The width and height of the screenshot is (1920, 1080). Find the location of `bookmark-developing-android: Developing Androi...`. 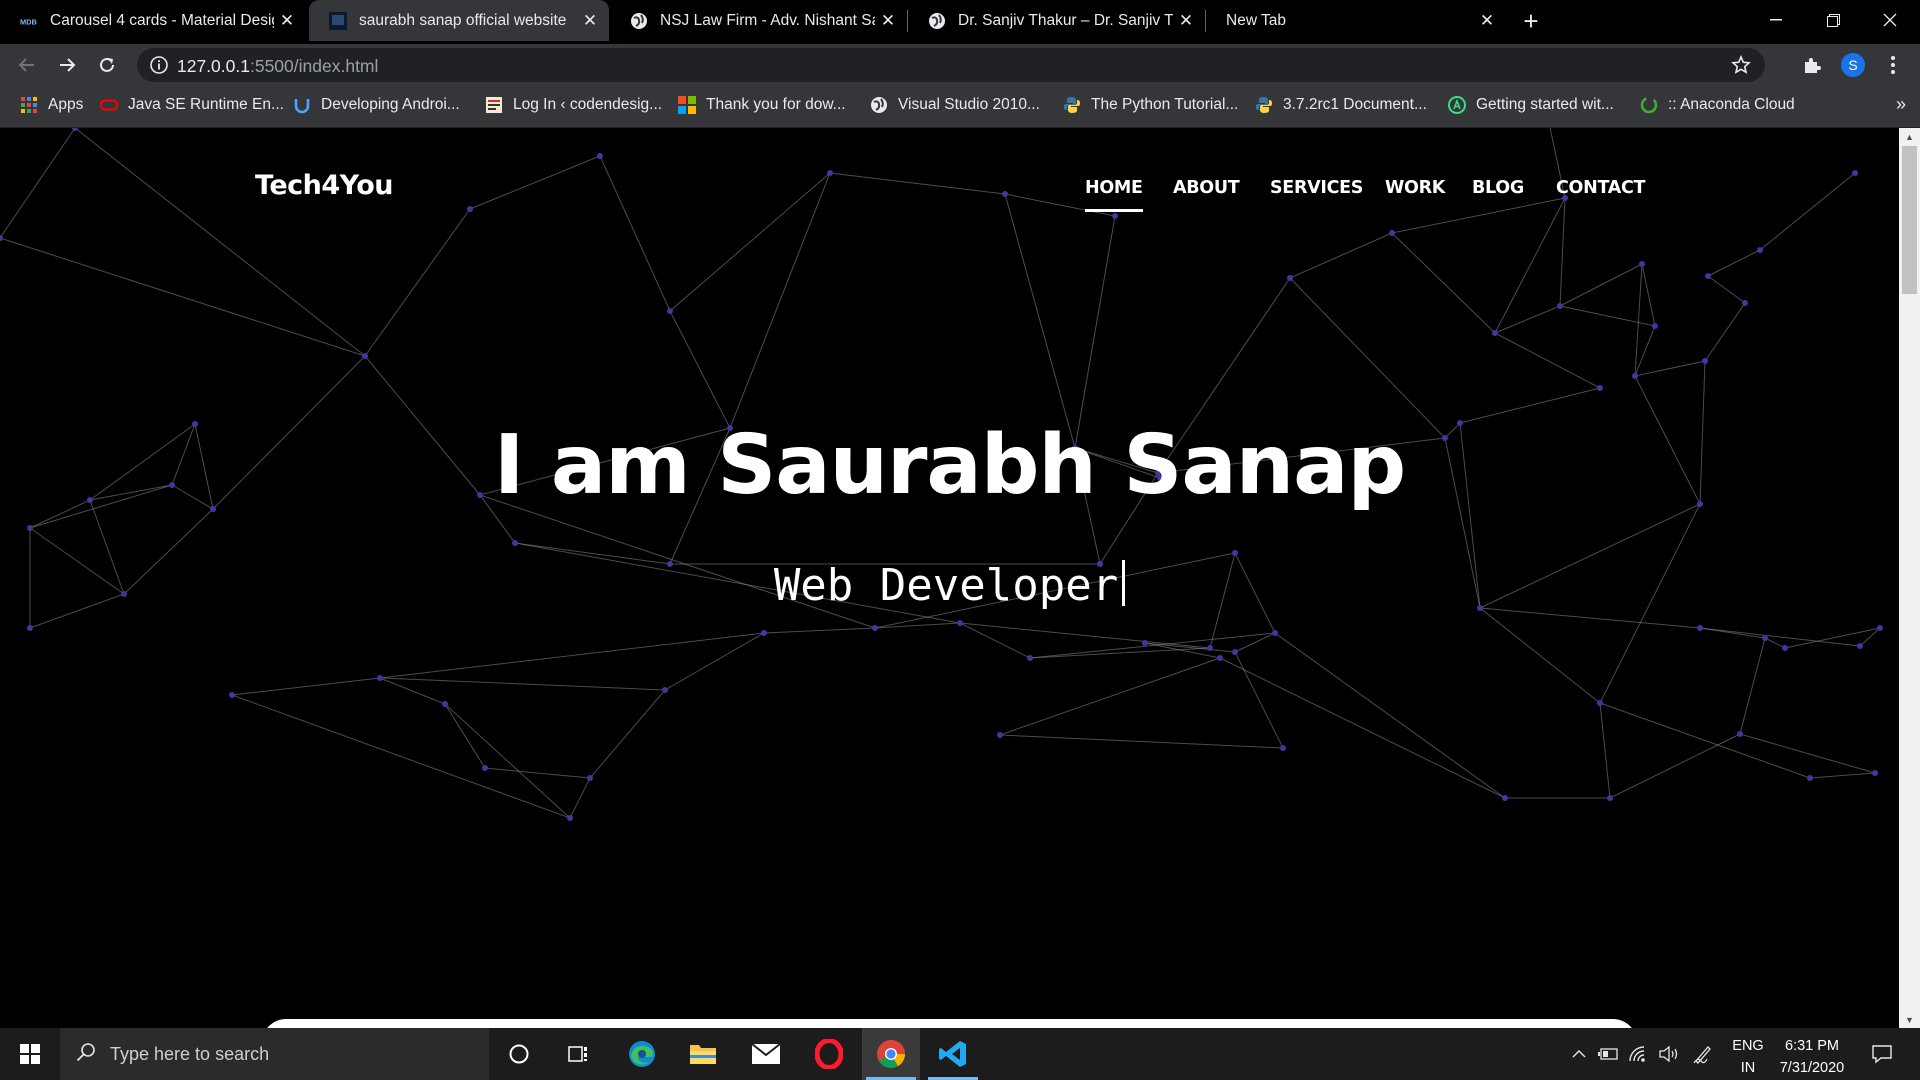

bookmark-developing-android: Developing Androi... is located at coordinates (376, 105).